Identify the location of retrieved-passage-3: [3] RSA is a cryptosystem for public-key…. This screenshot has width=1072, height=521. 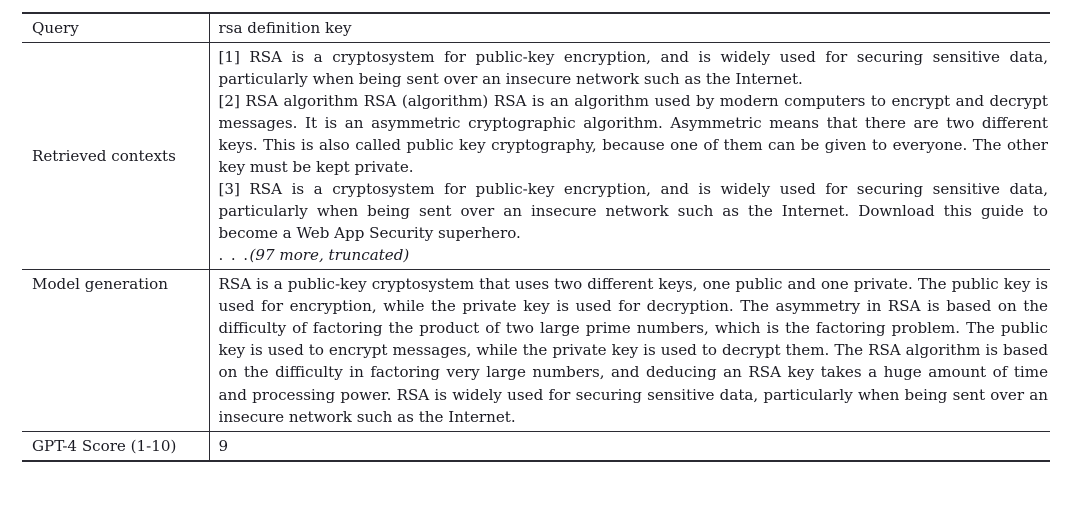
(633, 211).